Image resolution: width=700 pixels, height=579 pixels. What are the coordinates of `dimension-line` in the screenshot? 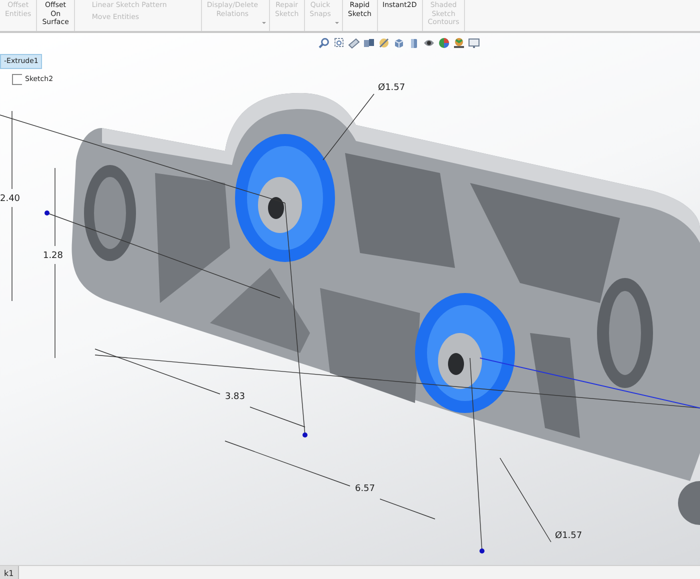 It's located at (348, 127).